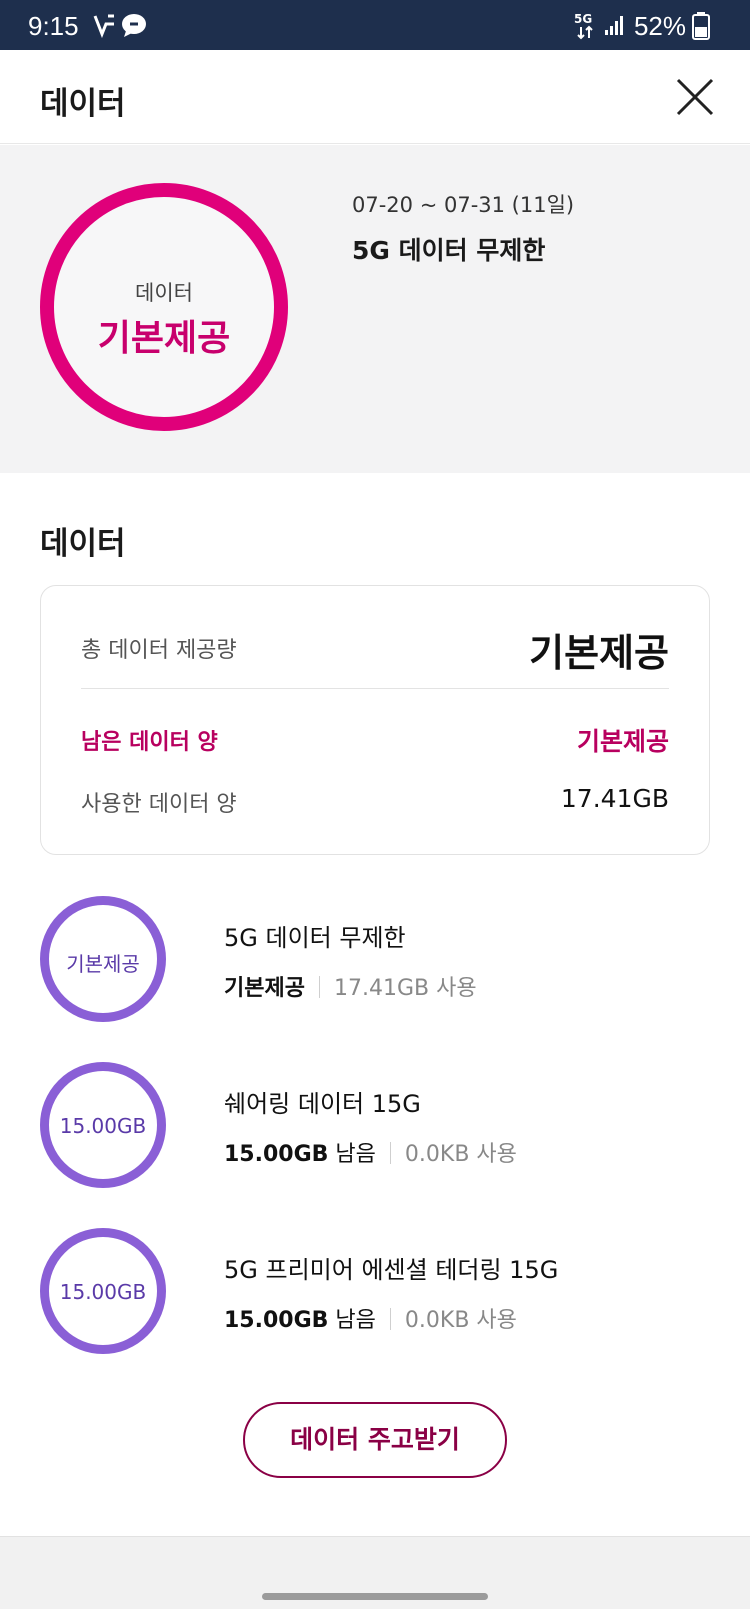 Image resolution: width=750 pixels, height=1609 pixels. What do you see at coordinates (375, 1596) in the screenshot?
I see `home-indicator` at bounding box center [375, 1596].